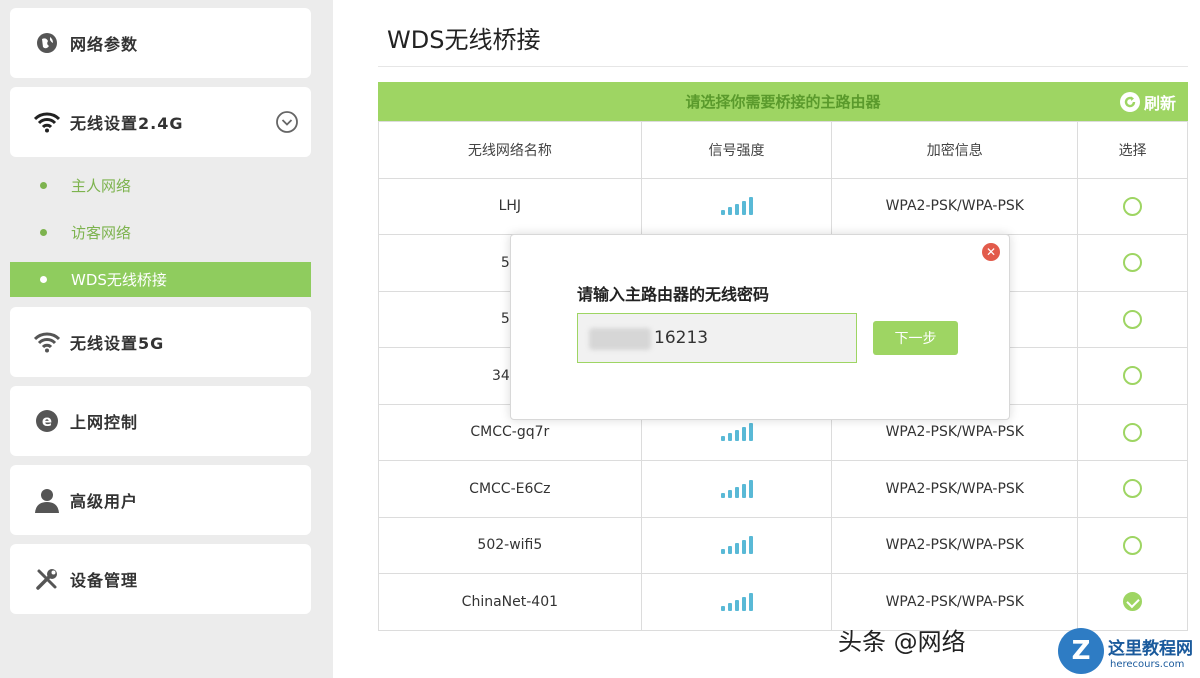 The image size is (1200, 678). What do you see at coordinates (117, 343) in the screenshot?
I see `sidebar-item-label: 无线设置5G` at bounding box center [117, 343].